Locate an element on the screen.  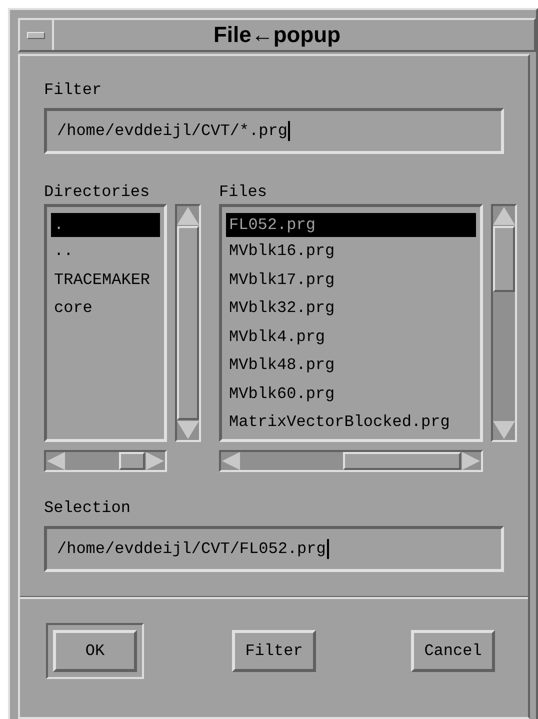
window-title: File←popup is located at coordinates (277, 35).